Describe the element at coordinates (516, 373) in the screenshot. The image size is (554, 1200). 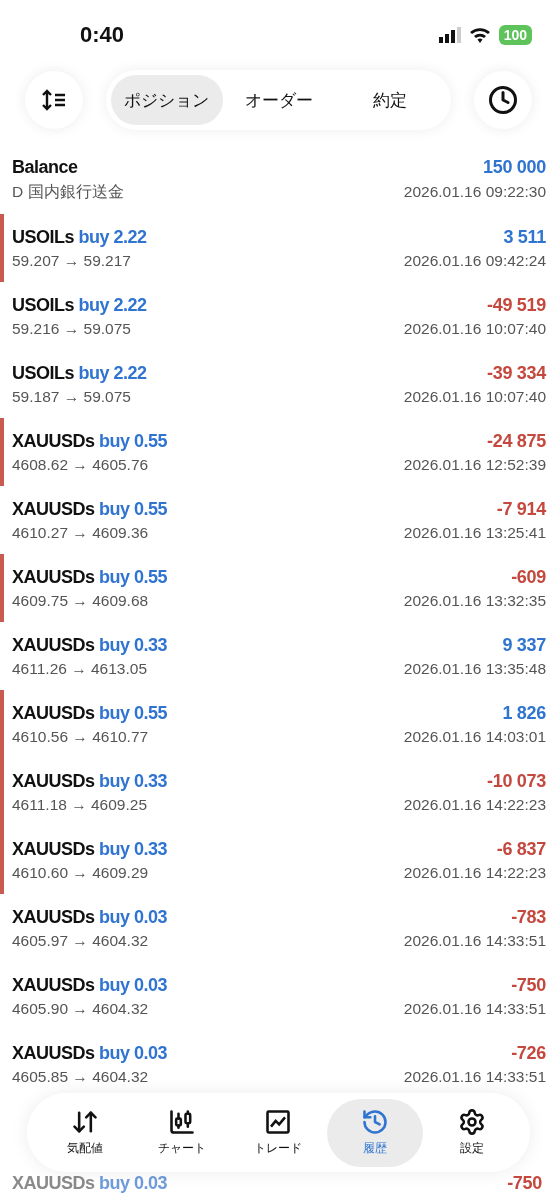
I see `deal-profit: -39 334` at that location.